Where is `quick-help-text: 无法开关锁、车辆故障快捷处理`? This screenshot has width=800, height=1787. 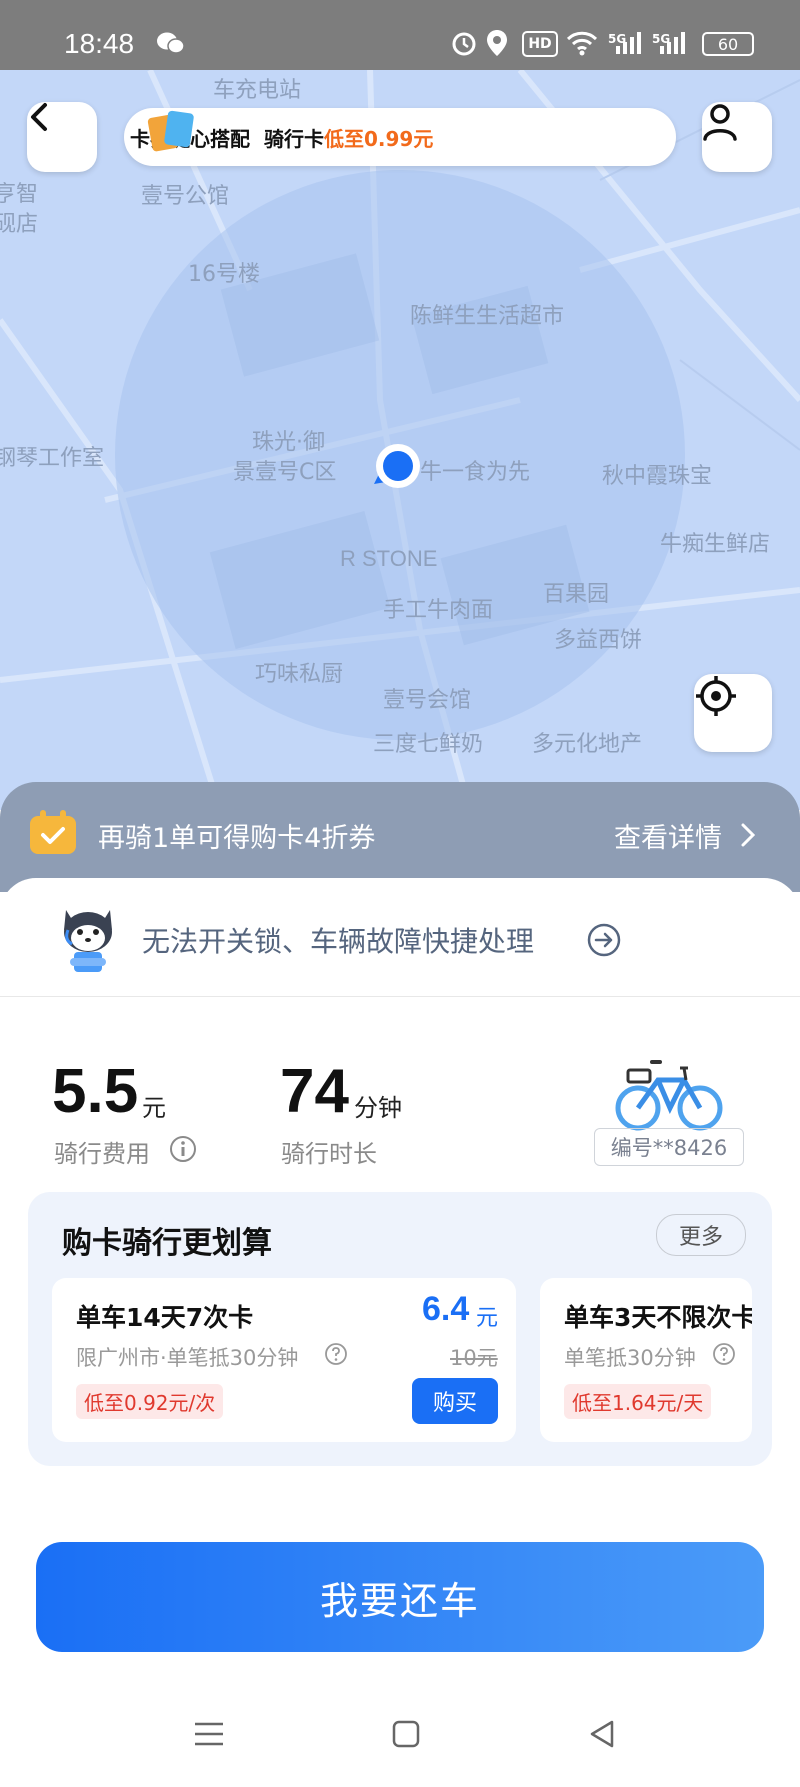 quick-help-text: 无法开关锁、车辆故障快捷处理 is located at coordinates (338, 941).